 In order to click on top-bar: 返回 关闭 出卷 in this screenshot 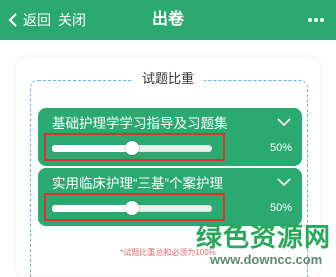, I will do `click(168, 20)`.